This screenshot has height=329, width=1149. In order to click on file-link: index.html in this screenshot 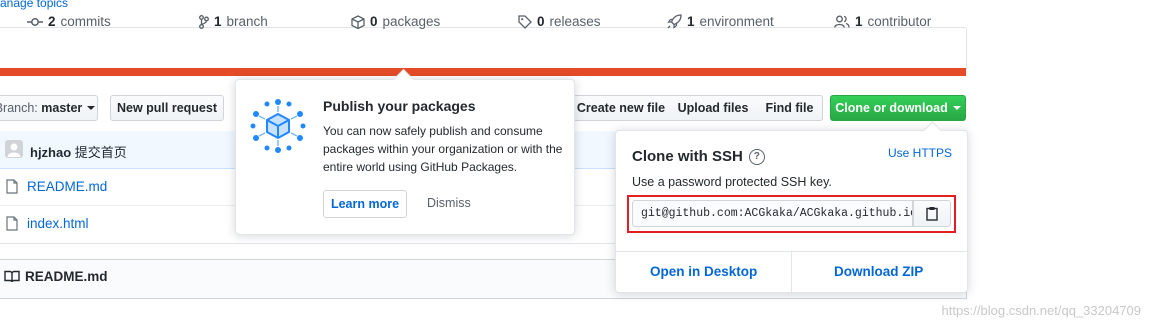, I will do `click(58, 223)`.